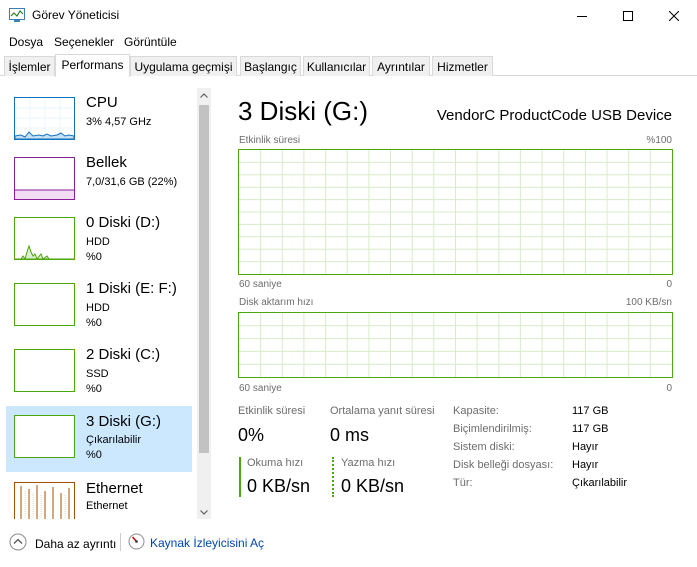 Image resolution: width=697 pixels, height=567 pixels. What do you see at coordinates (401, 66) in the screenshot?
I see `tab-details: Ayrıntılar` at bounding box center [401, 66].